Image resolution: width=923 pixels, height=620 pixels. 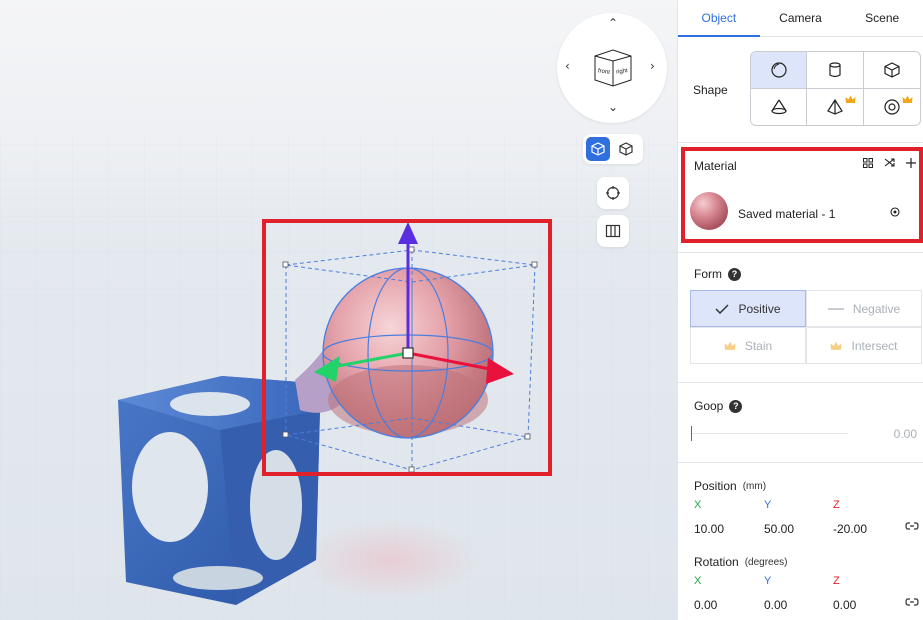 What do you see at coordinates (741, 562) in the screenshot?
I see `rotation-label-row: Rotation (degrees)` at bounding box center [741, 562].